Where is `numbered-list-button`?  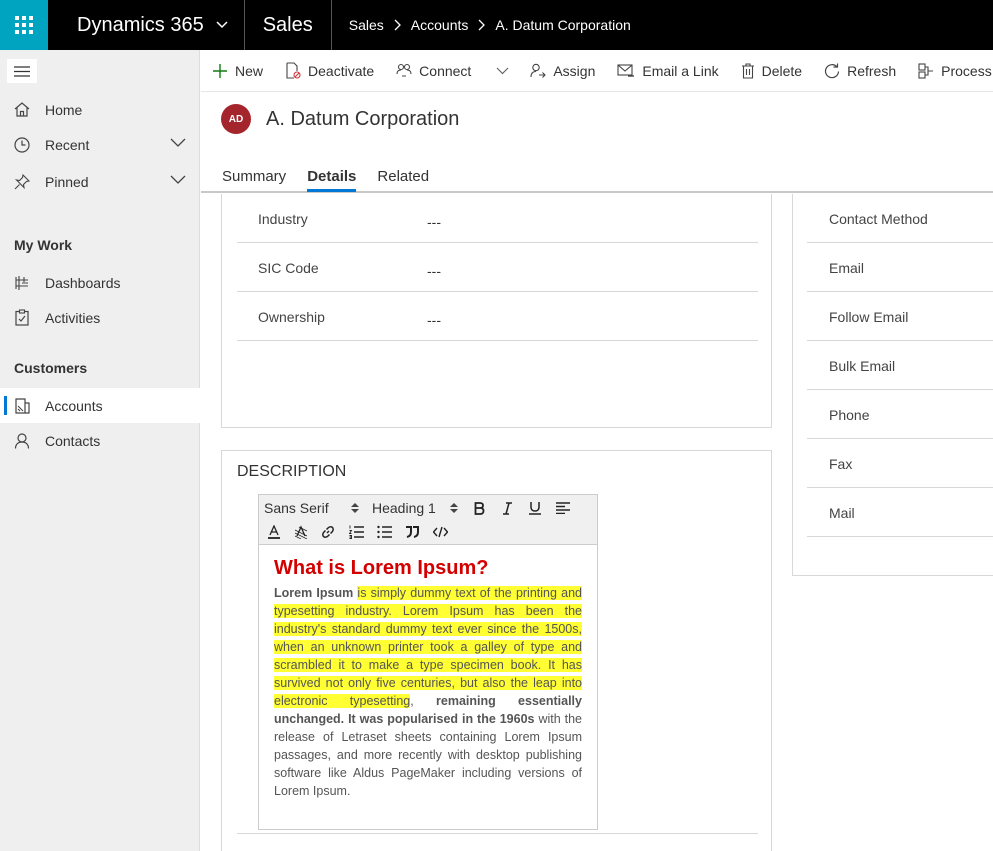 numbered-list-button is located at coordinates (356, 532).